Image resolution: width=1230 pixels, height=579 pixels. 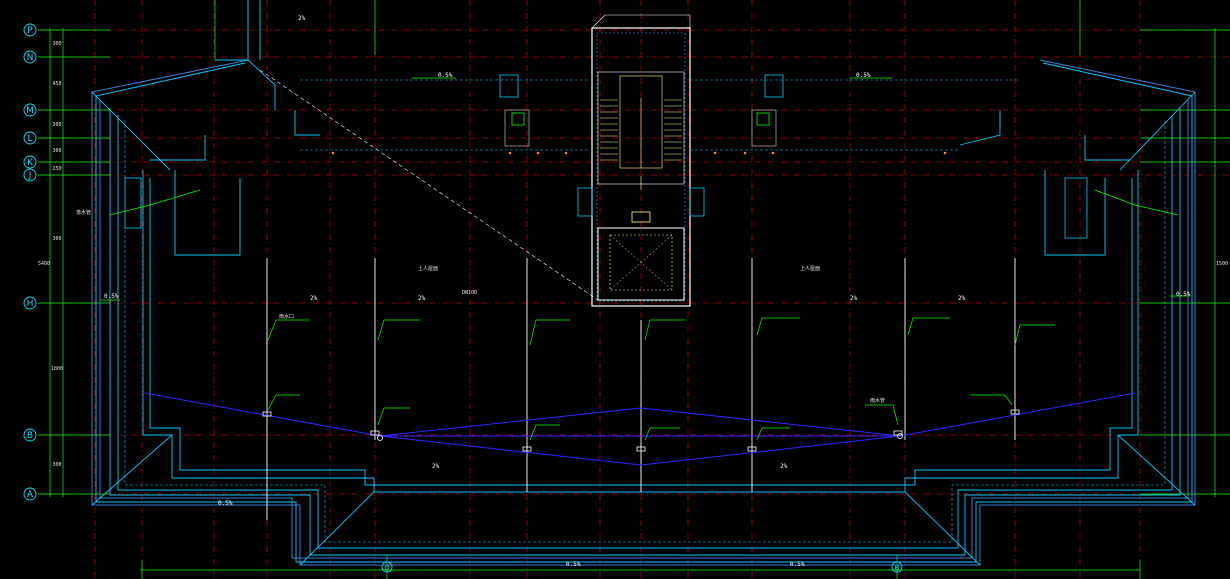 What do you see at coordinates (57, 369) in the screenshot?
I see `dim-label: 1800` at bounding box center [57, 369].